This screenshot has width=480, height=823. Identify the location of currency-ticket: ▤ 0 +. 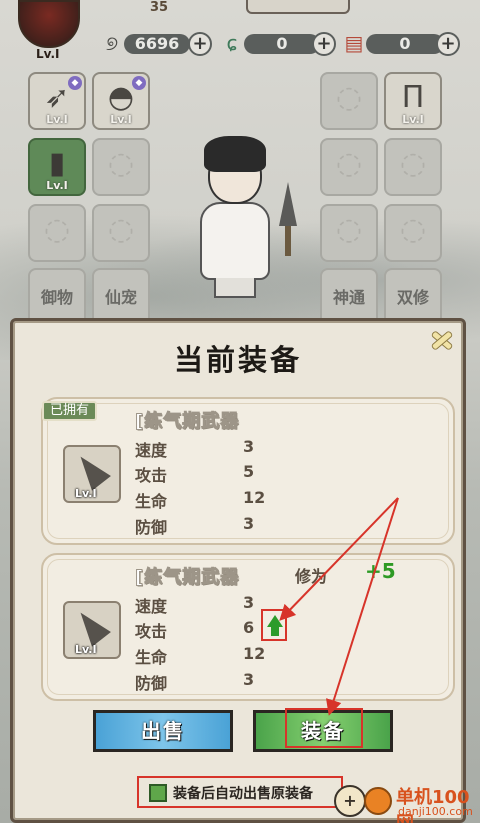
(404, 43).